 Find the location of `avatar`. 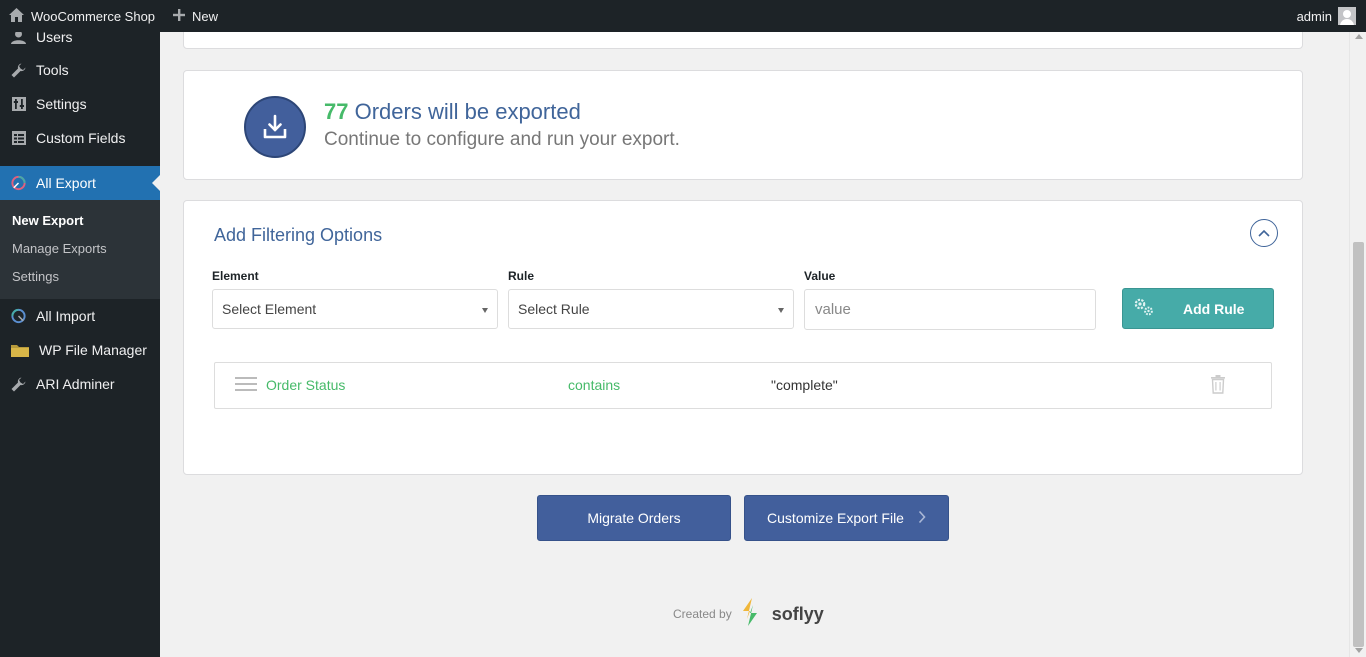

avatar is located at coordinates (1347, 16).